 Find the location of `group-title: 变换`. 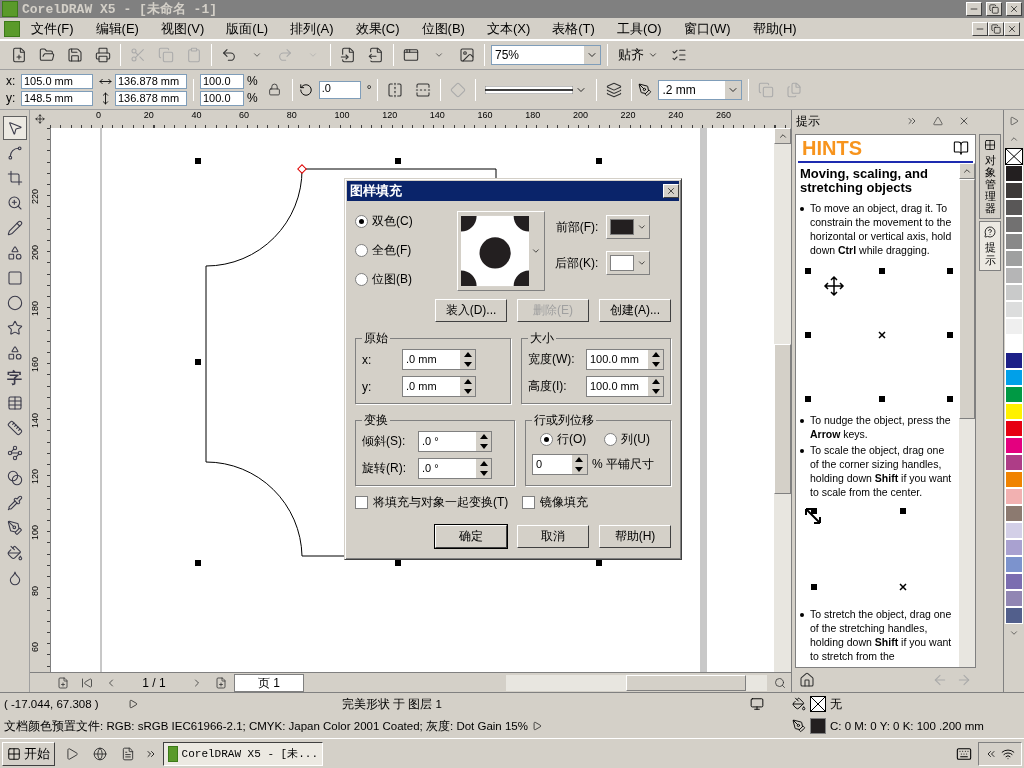

group-title: 变换 is located at coordinates (376, 420).